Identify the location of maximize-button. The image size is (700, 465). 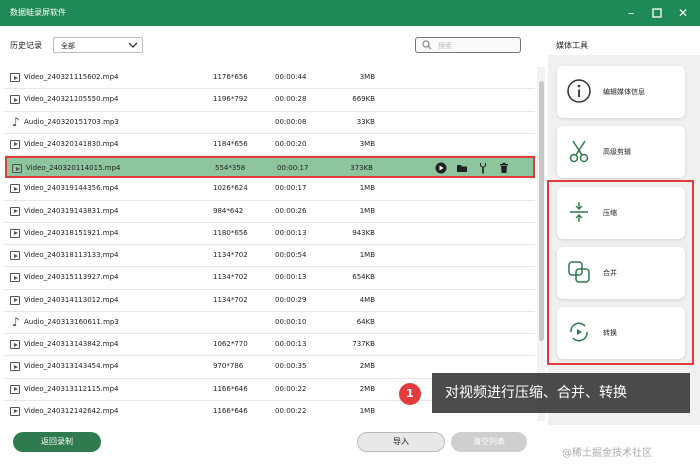
(657, 13).